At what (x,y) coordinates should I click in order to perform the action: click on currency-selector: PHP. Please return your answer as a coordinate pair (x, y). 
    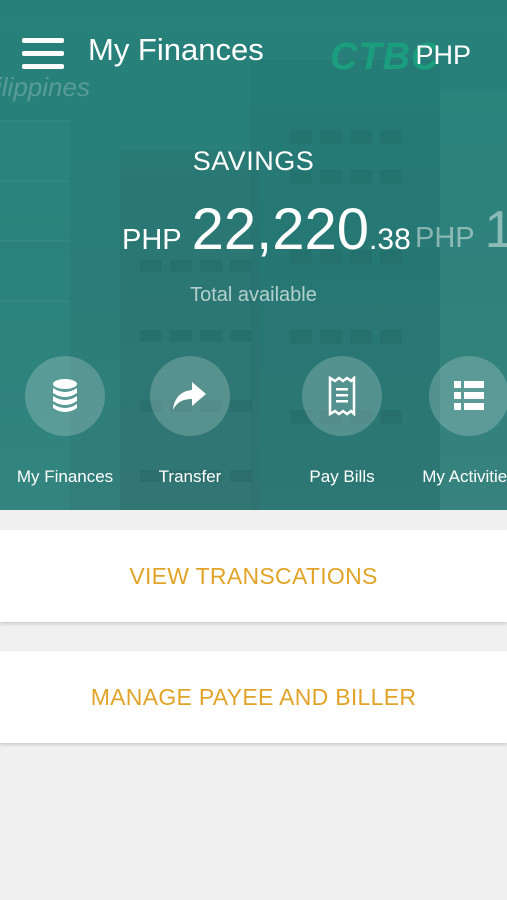
    Looking at the image, I should click on (443, 55).